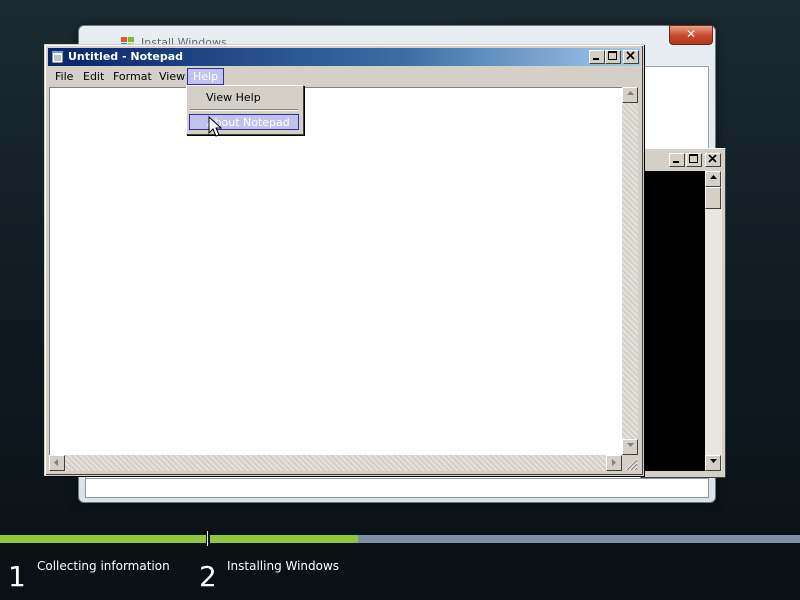 This screenshot has height=600, width=800. I want to click on install-bottom-field, so click(397, 488).